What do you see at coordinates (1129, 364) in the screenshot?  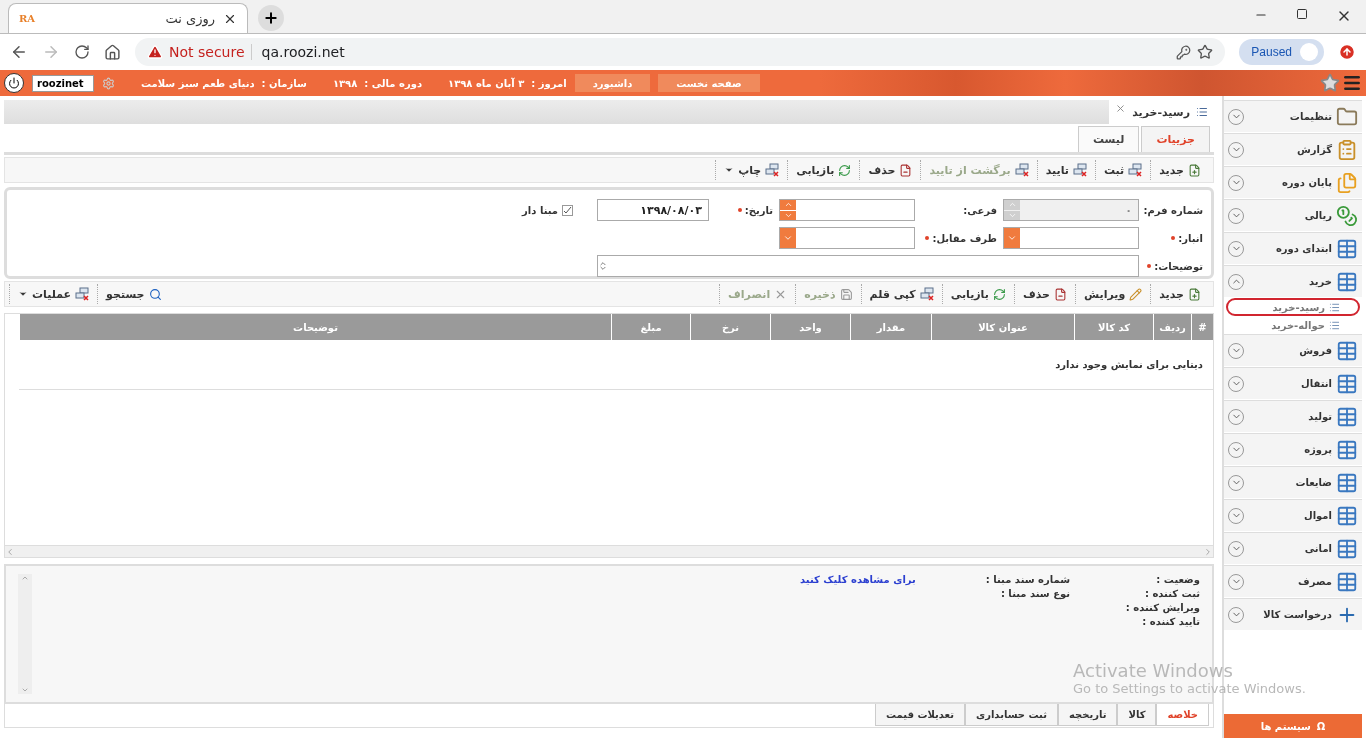 I see `empty-message: دیتایی برای نمایش وجود ندارد` at bounding box center [1129, 364].